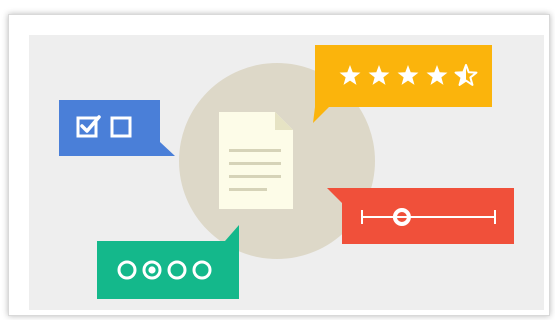  I want to click on document-icon, so click(256, 160).